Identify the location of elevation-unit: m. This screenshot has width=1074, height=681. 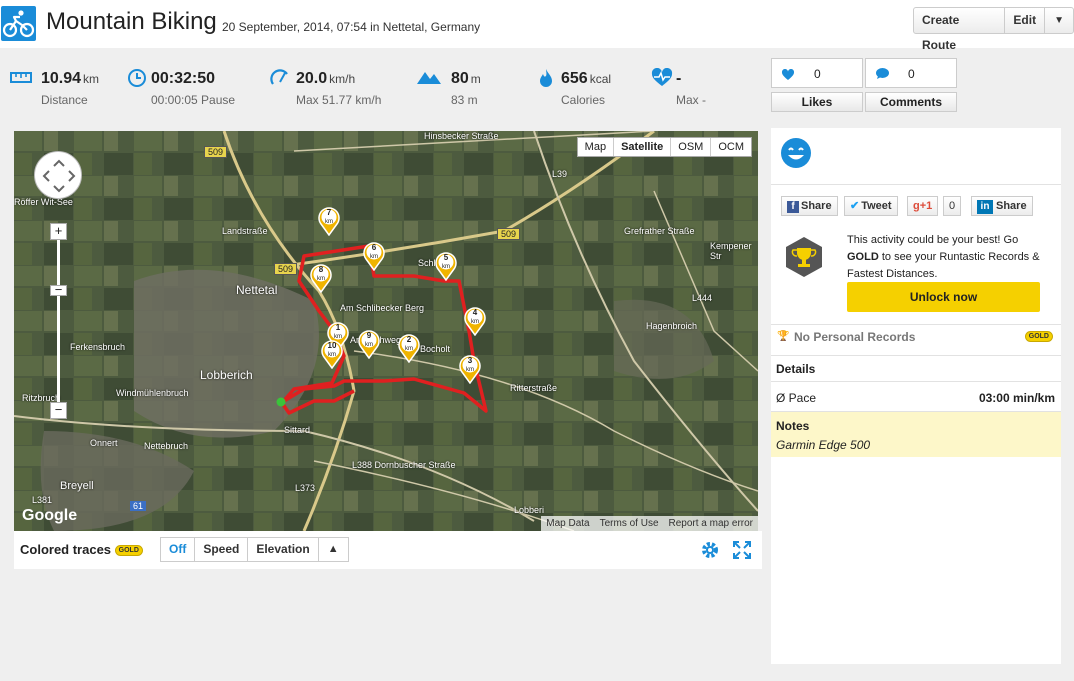
(475, 79).